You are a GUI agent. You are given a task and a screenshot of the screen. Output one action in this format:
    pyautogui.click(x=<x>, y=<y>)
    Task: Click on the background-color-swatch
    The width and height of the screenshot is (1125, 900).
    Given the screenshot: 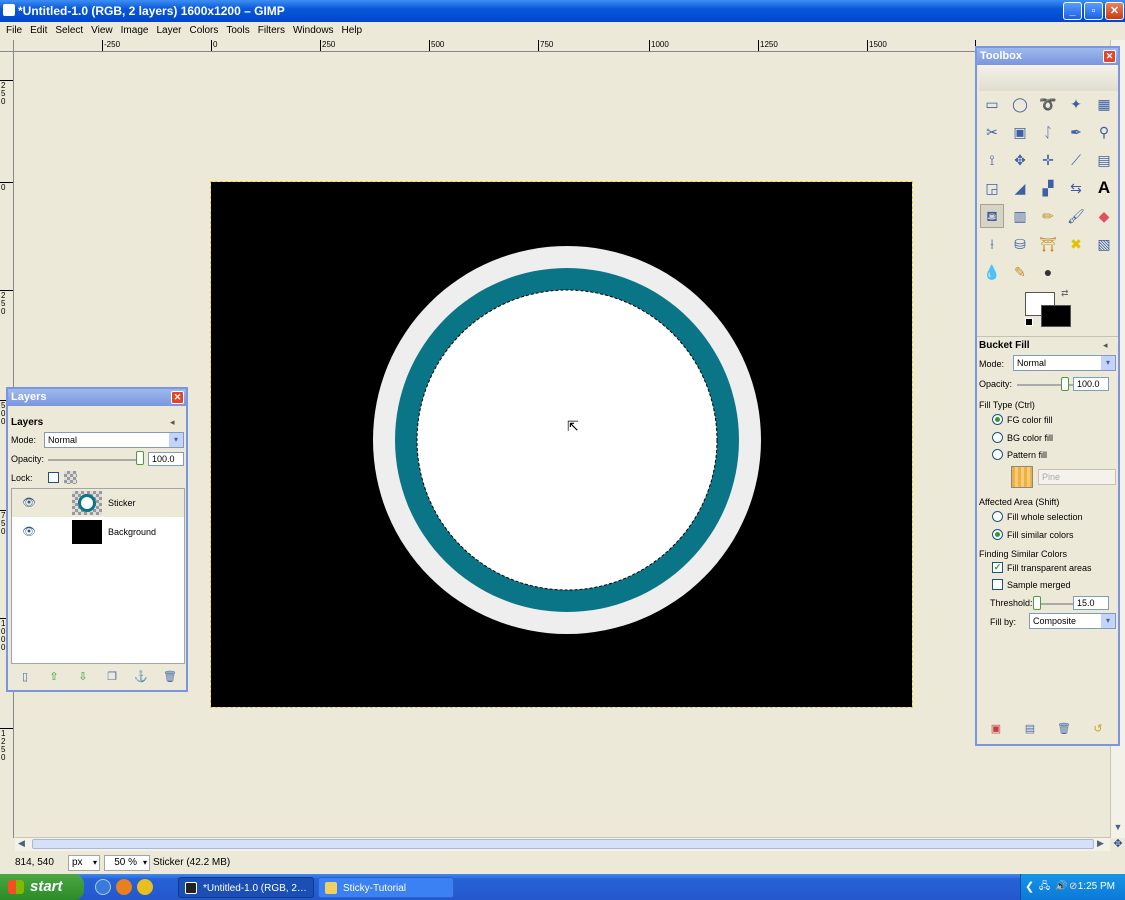 What is the action you would take?
    pyautogui.click(x=1056, y=316)
    